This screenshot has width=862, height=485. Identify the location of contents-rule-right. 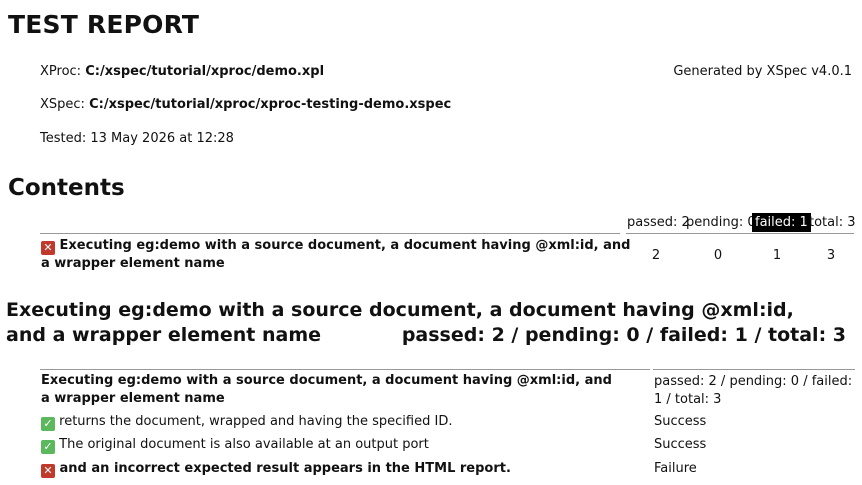
(740, 233).